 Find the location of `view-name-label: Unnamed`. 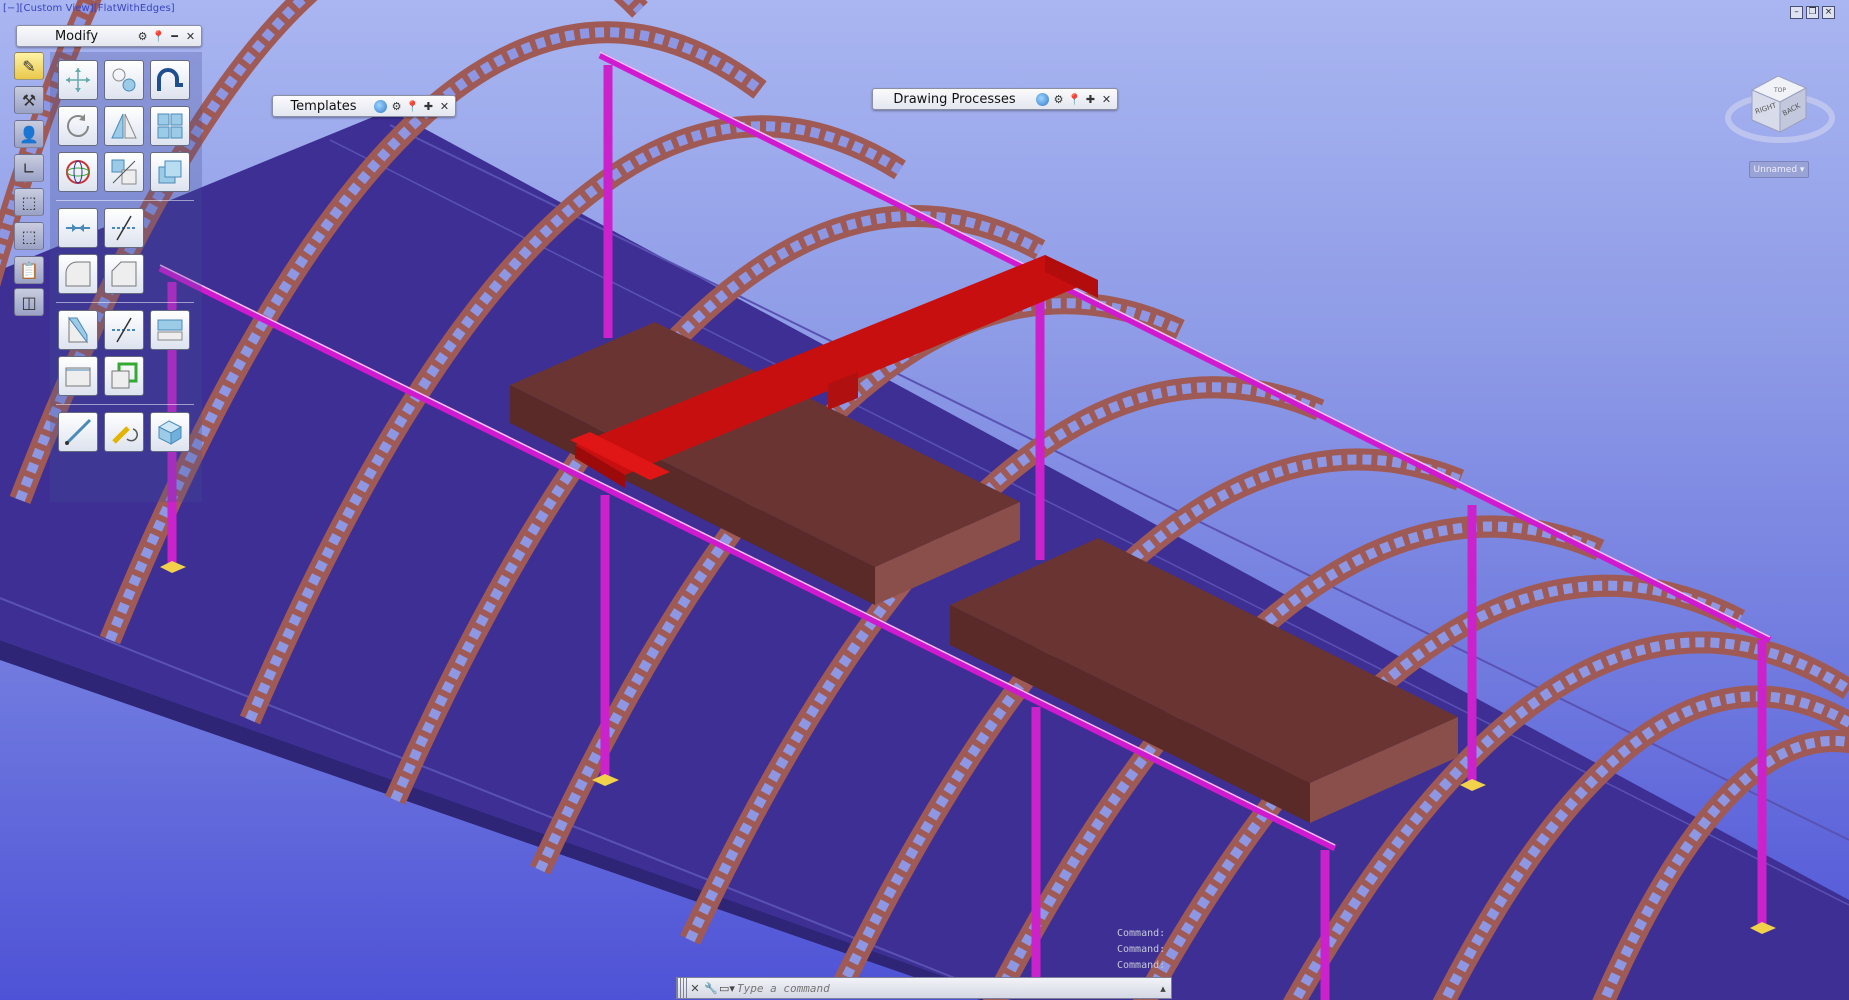

view-name-label: Unnamed is located at coordinates (1775, 169).